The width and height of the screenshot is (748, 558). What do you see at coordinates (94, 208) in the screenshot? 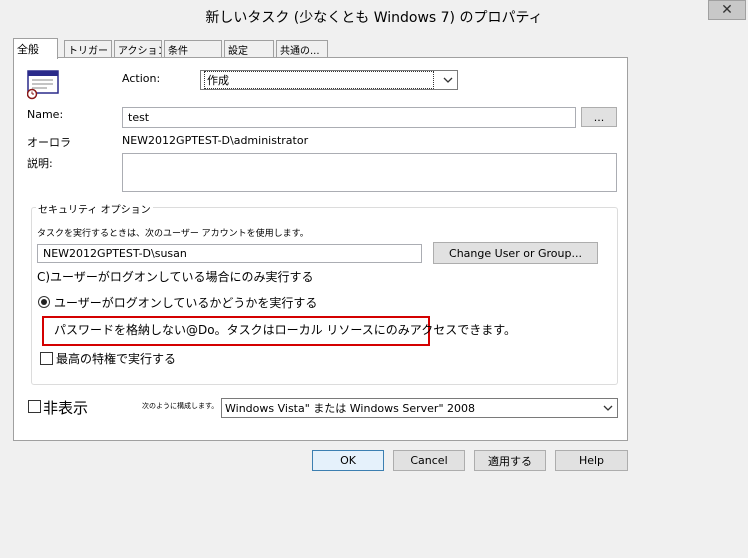
I see `security-options-title: セキュリティ オプション` at bounding box center [94, 208].